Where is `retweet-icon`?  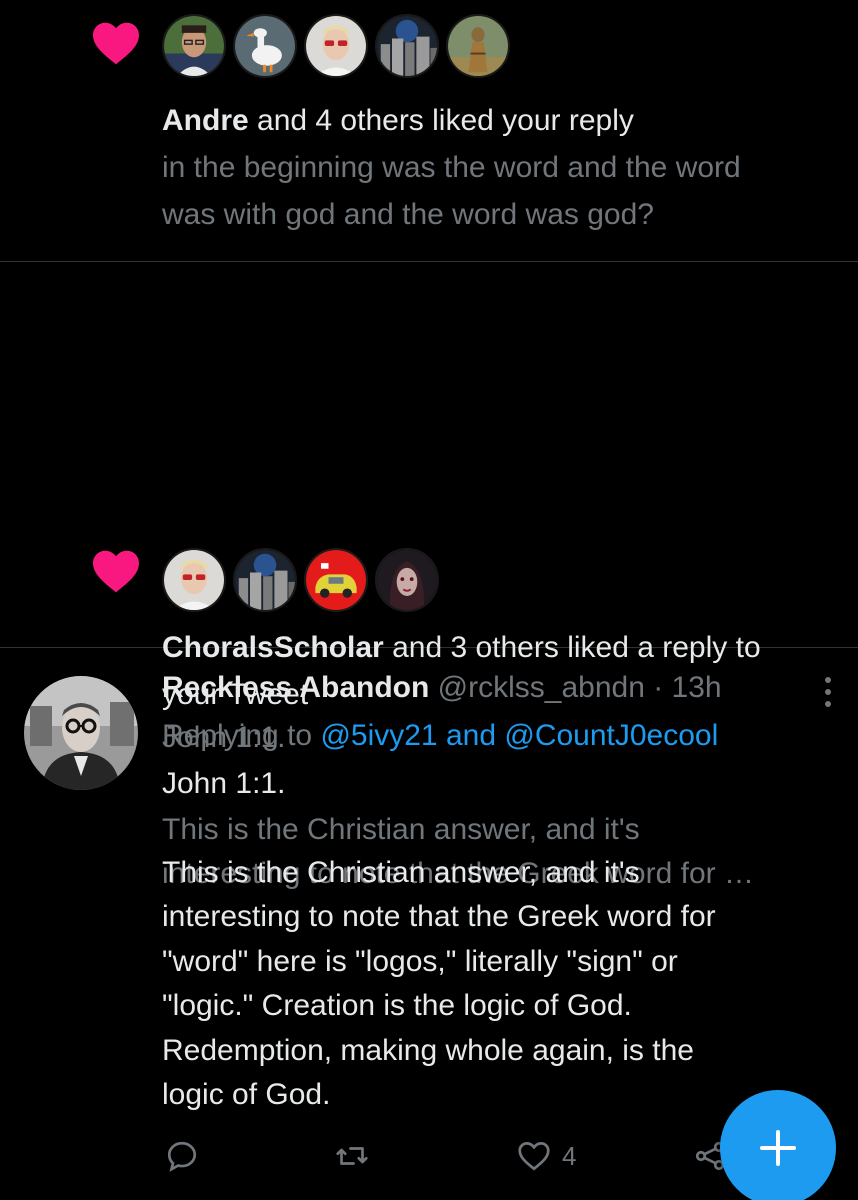
retweet-icon is located at coordinates (352, 1156).